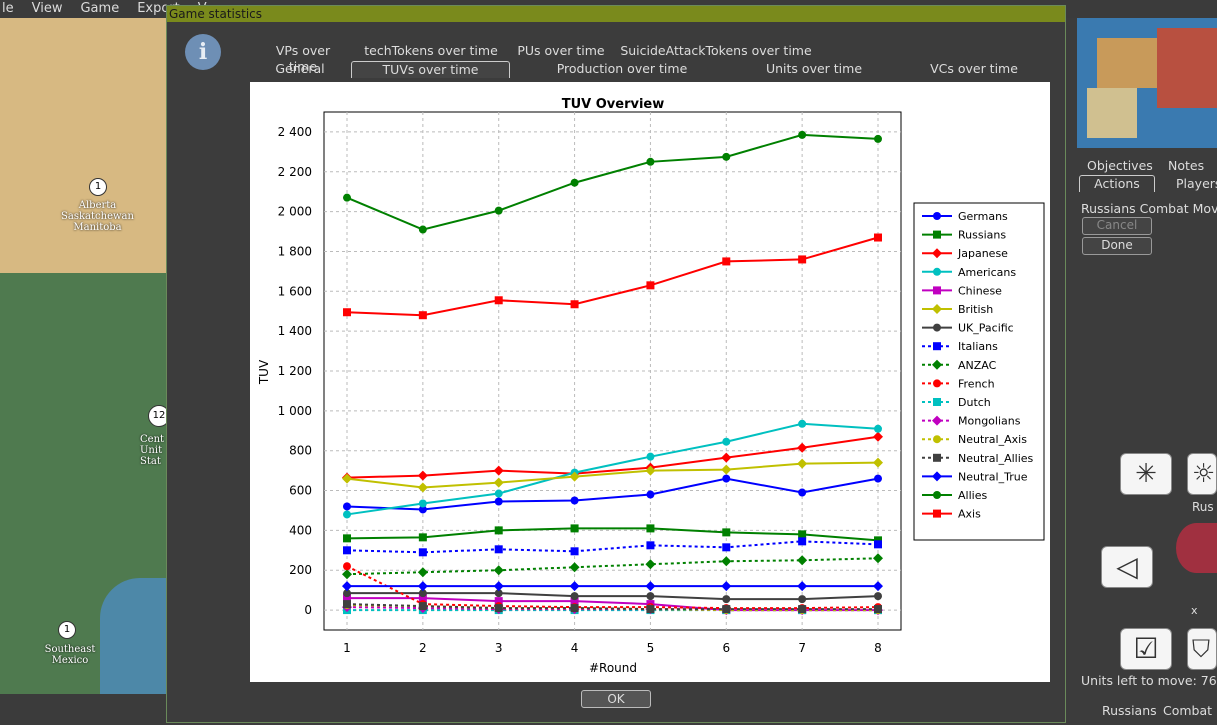  I want to click on tab-actions: Actions, so click(1117, 183).